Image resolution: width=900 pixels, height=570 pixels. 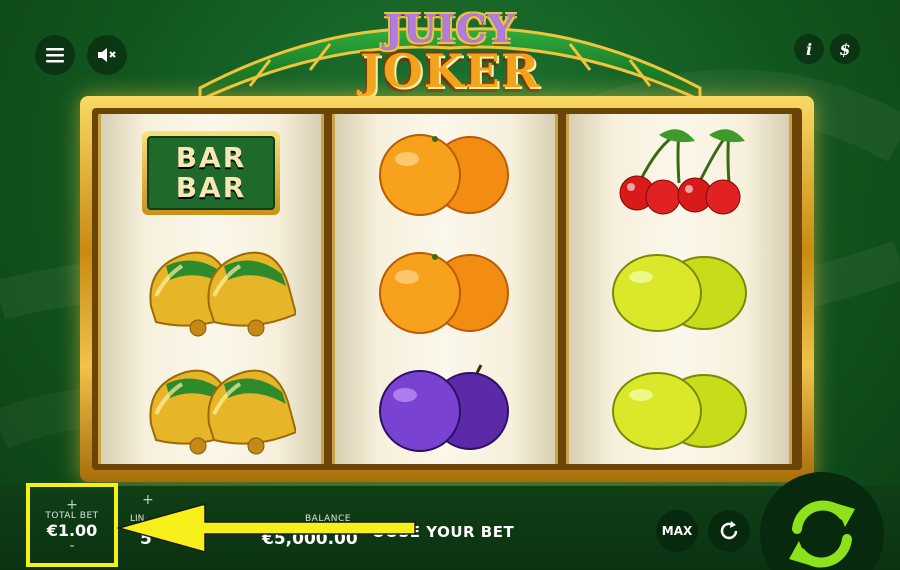 I want to click on total-bet-control: + TOTAL BET €1.00 -, so click(x=72, y=525).